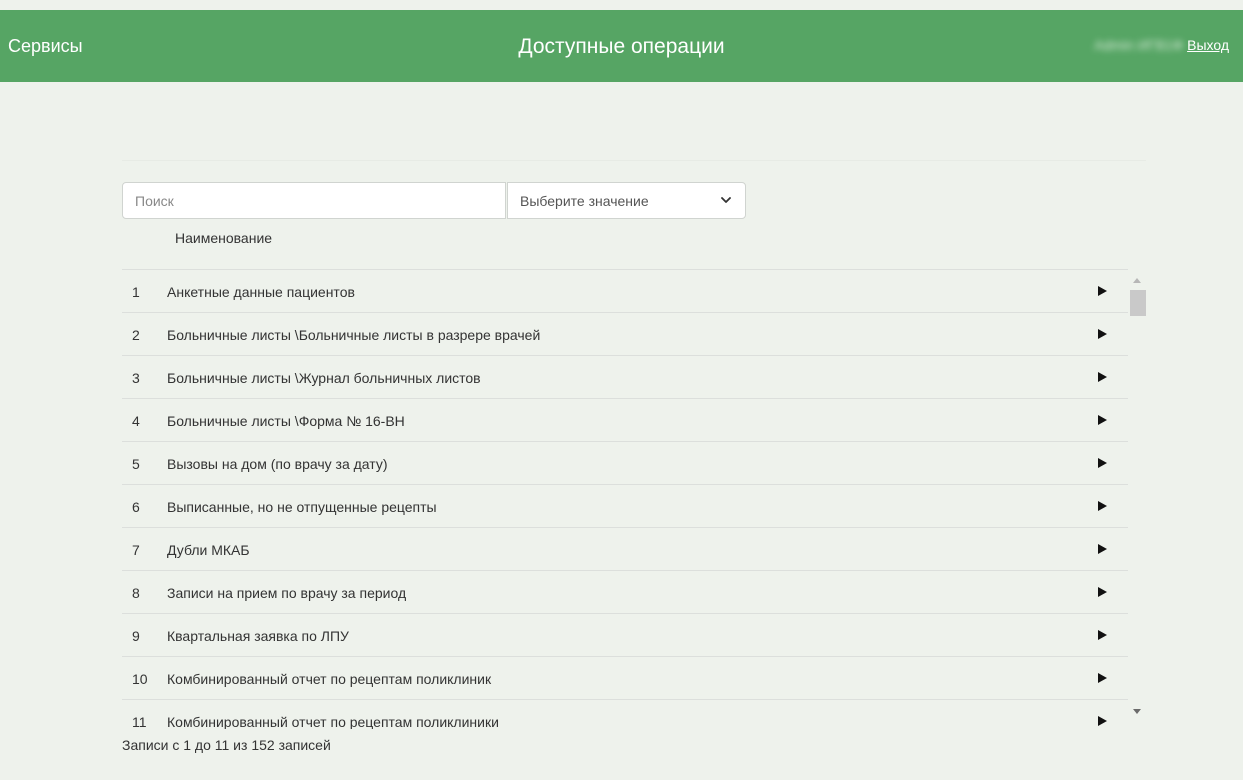 This screenshot has width=1243, height=780. I want to click on row-name: Больничные листы \Форма № 16-ВН, so click(286, 421).